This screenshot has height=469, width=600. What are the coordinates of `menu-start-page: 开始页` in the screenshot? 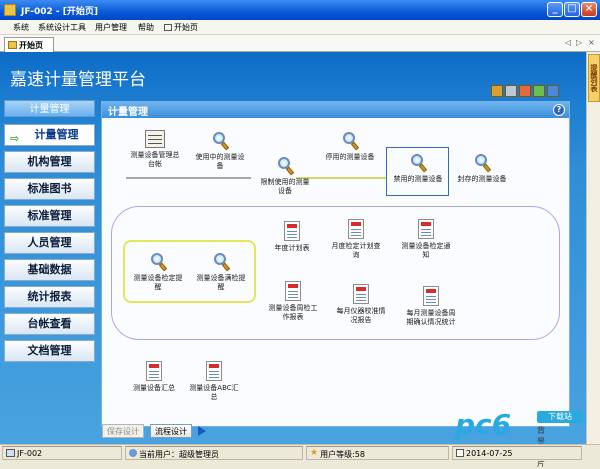 It's located at (181, 27).